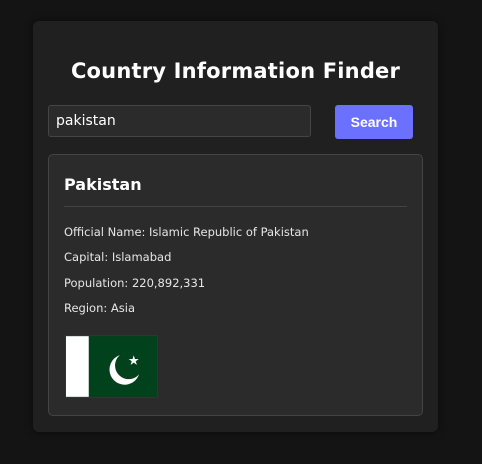 The height and width of the screenshot is (464, 482). Describe the element at coordinates (111, 366) in the screenshot. I see `pakistan-flag-image` at that location.